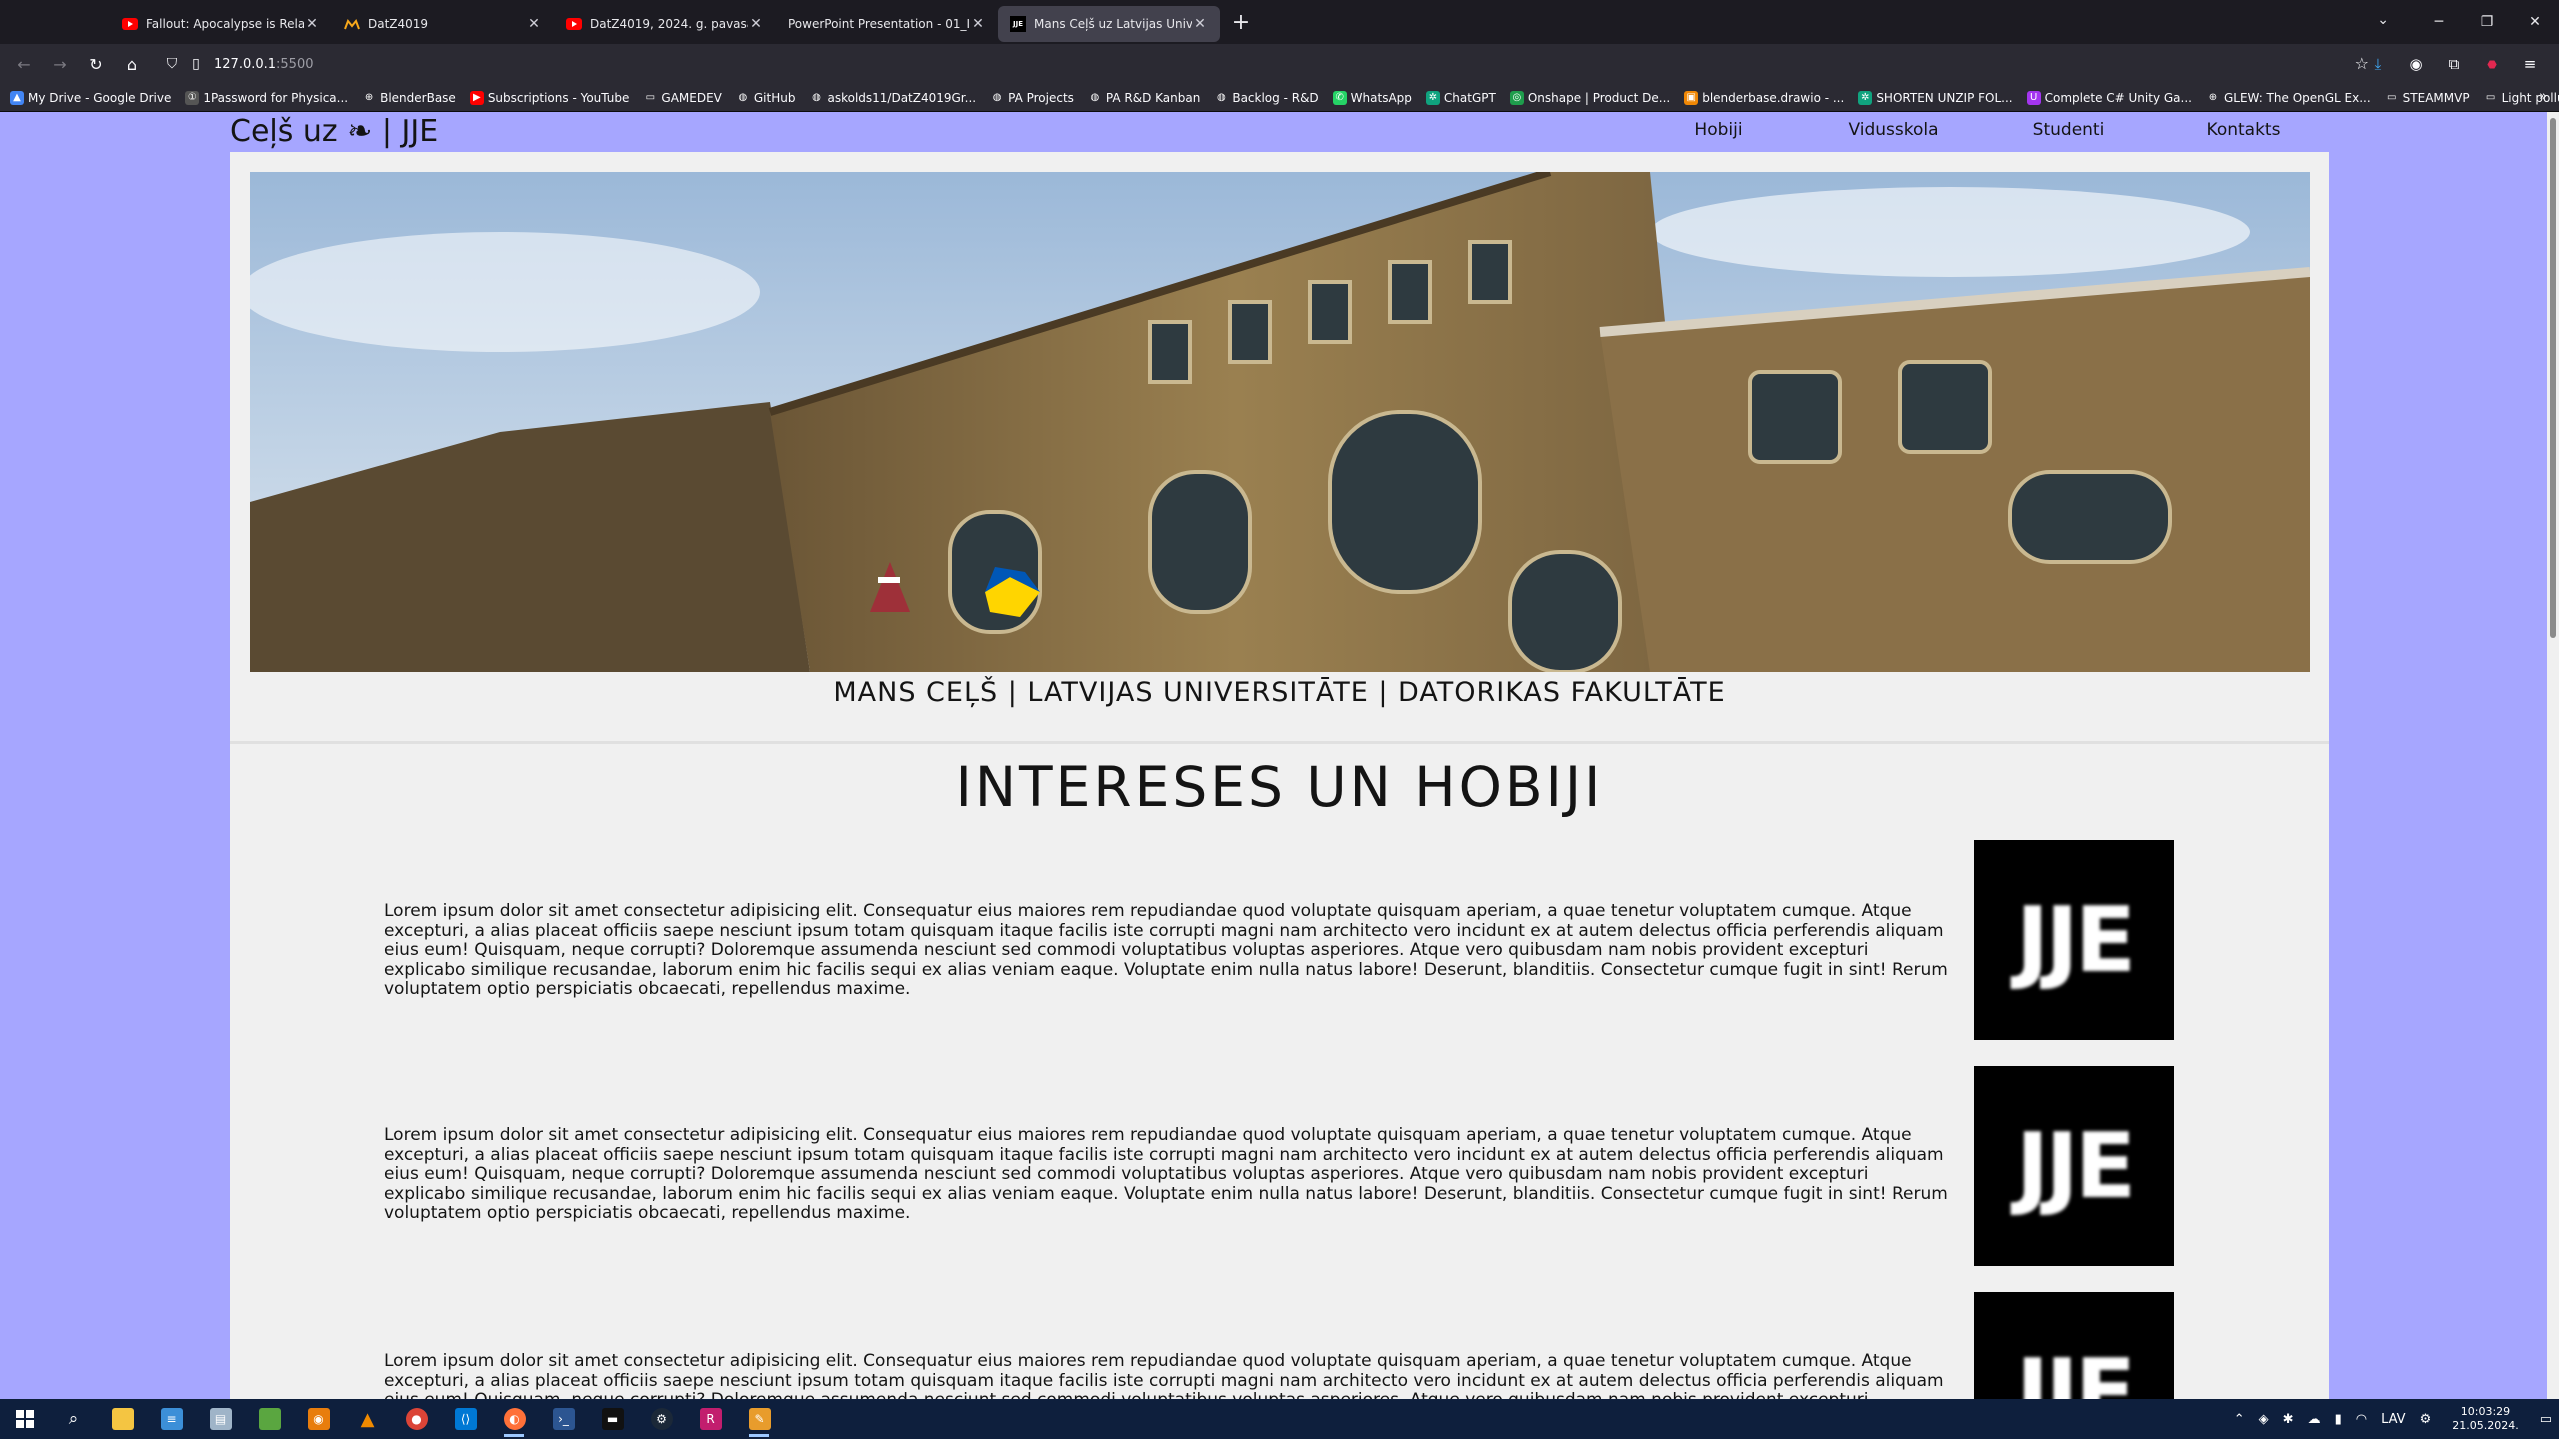  Describe the element at coordinates (2439, 22) in the screenshot. I see `minimize-icon: ─` at that location.